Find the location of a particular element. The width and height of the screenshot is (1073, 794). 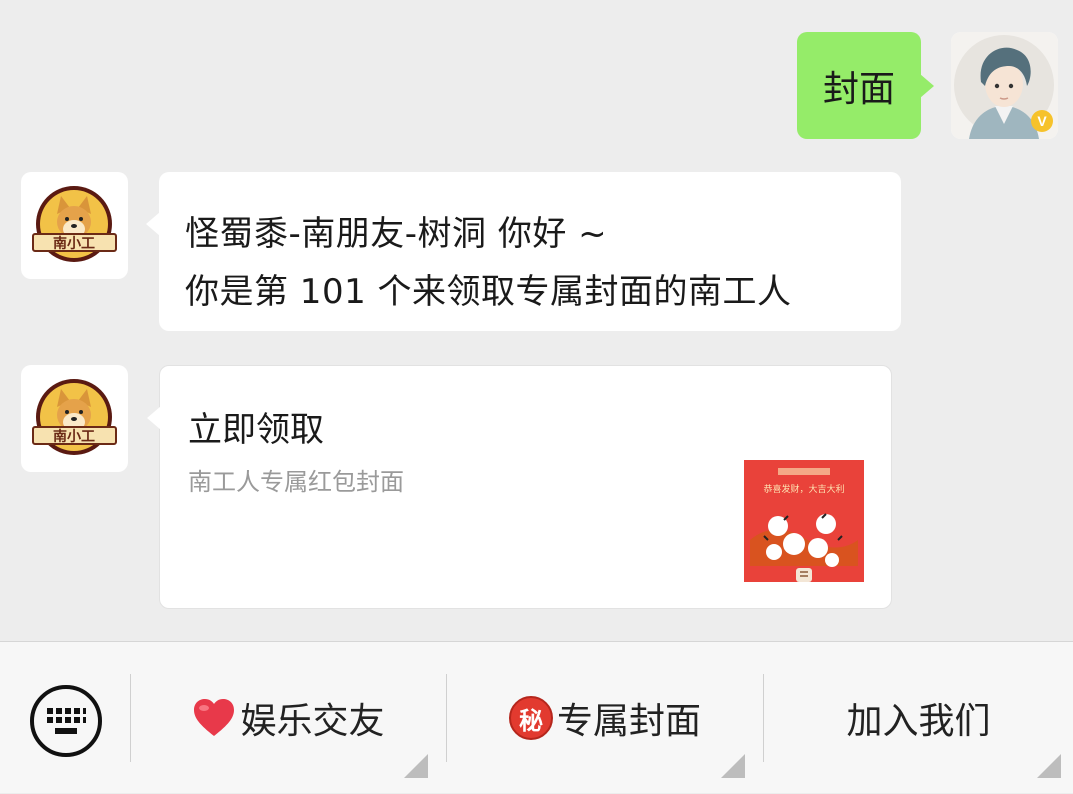

heart-icon is located at coordinates (214, 718).